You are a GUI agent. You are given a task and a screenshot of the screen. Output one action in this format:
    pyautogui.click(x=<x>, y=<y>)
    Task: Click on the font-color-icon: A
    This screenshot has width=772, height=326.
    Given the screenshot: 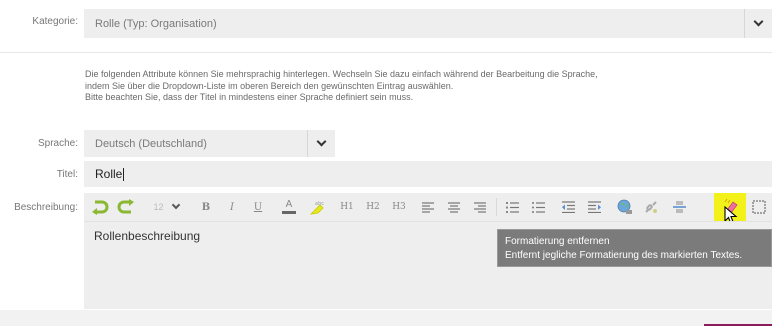 What is the action you would take?
    pyautogui.click(x=289, y=204)
    